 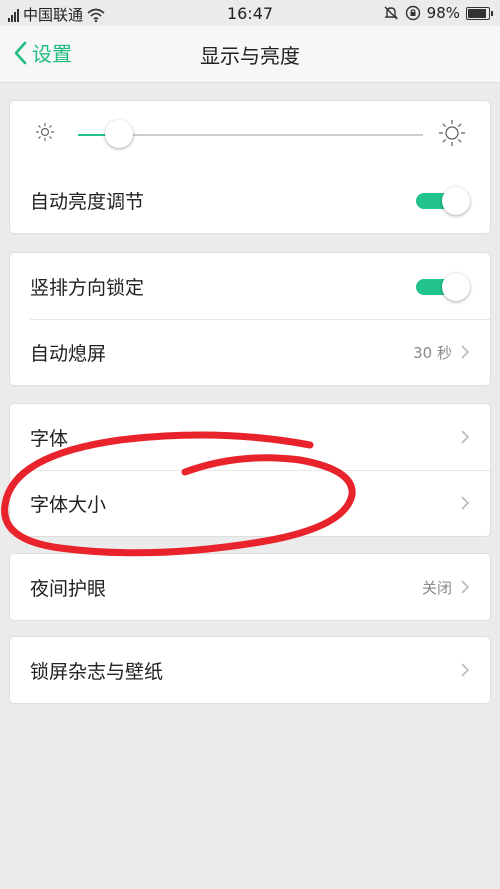 What do you see at coordinates (250, 503) in the screenshot?
I see `font-size-row: 字体大小` at bounding box center [250, 503].